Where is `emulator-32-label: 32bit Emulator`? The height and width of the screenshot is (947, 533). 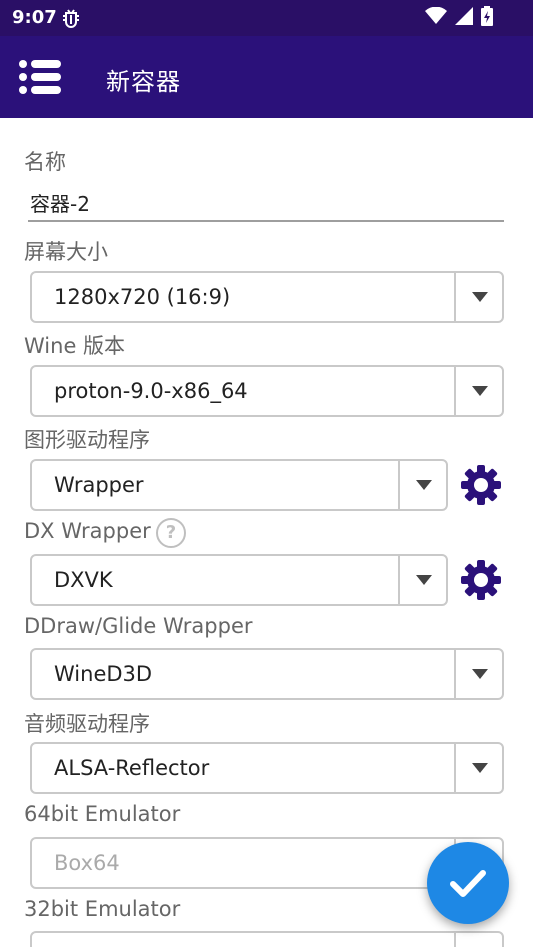
emulator-32-label: 32bit Emulator is located at coordinates (102, 909).